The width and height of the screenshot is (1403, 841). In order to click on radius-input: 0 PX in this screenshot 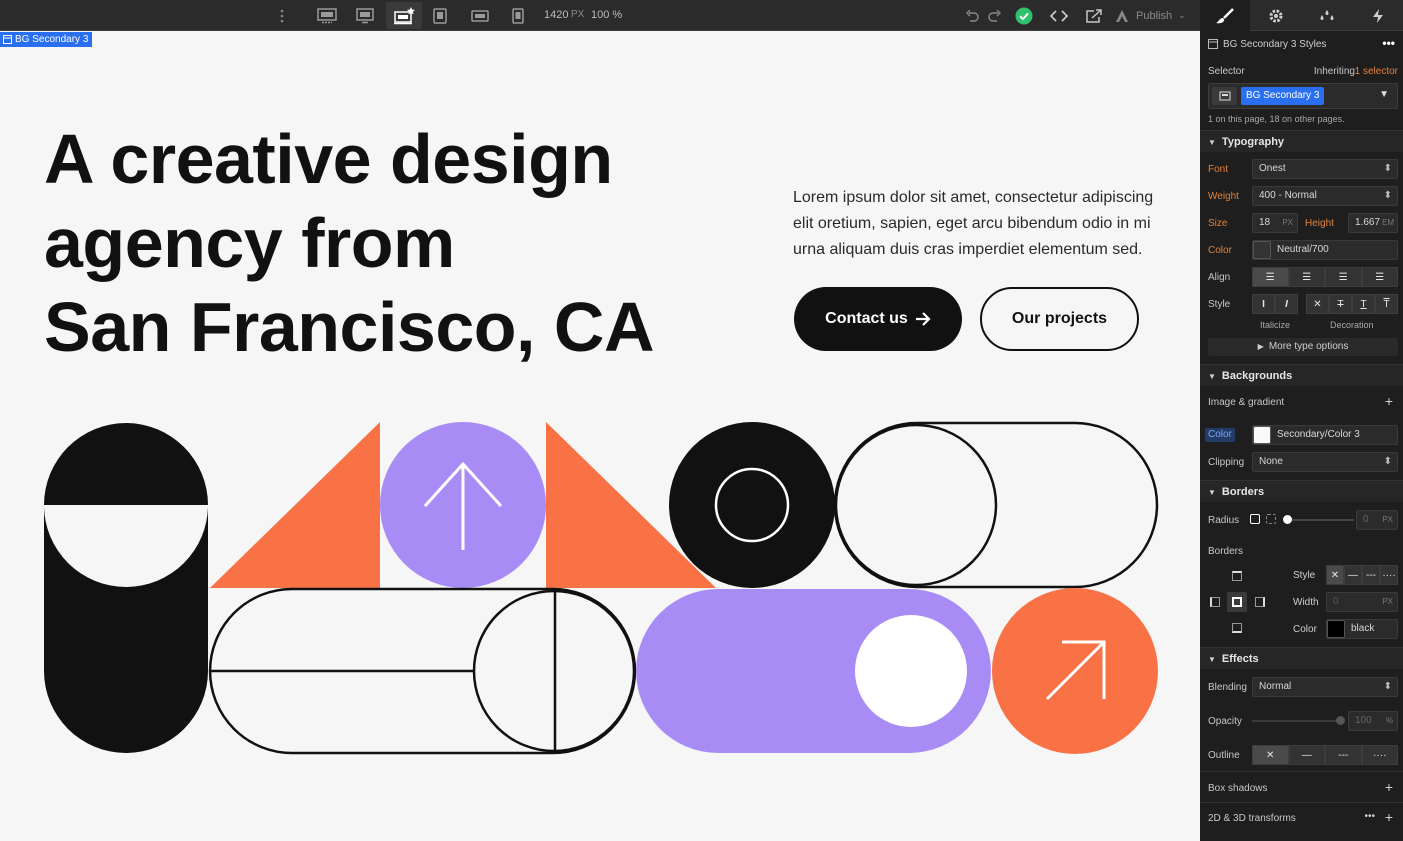, I will do `click(1377, 520)`.